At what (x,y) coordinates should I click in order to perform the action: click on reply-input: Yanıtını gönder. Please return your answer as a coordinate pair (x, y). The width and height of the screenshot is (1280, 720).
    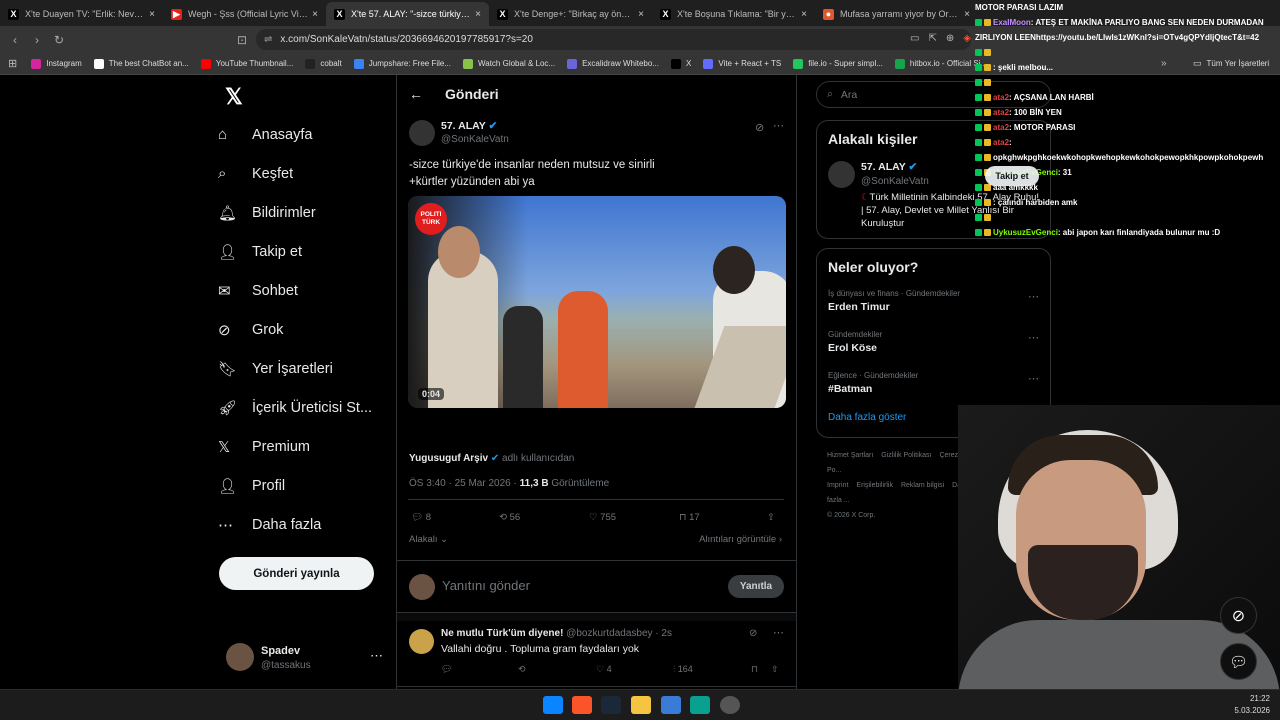
    Looking at the image, I should click on (486, 585).